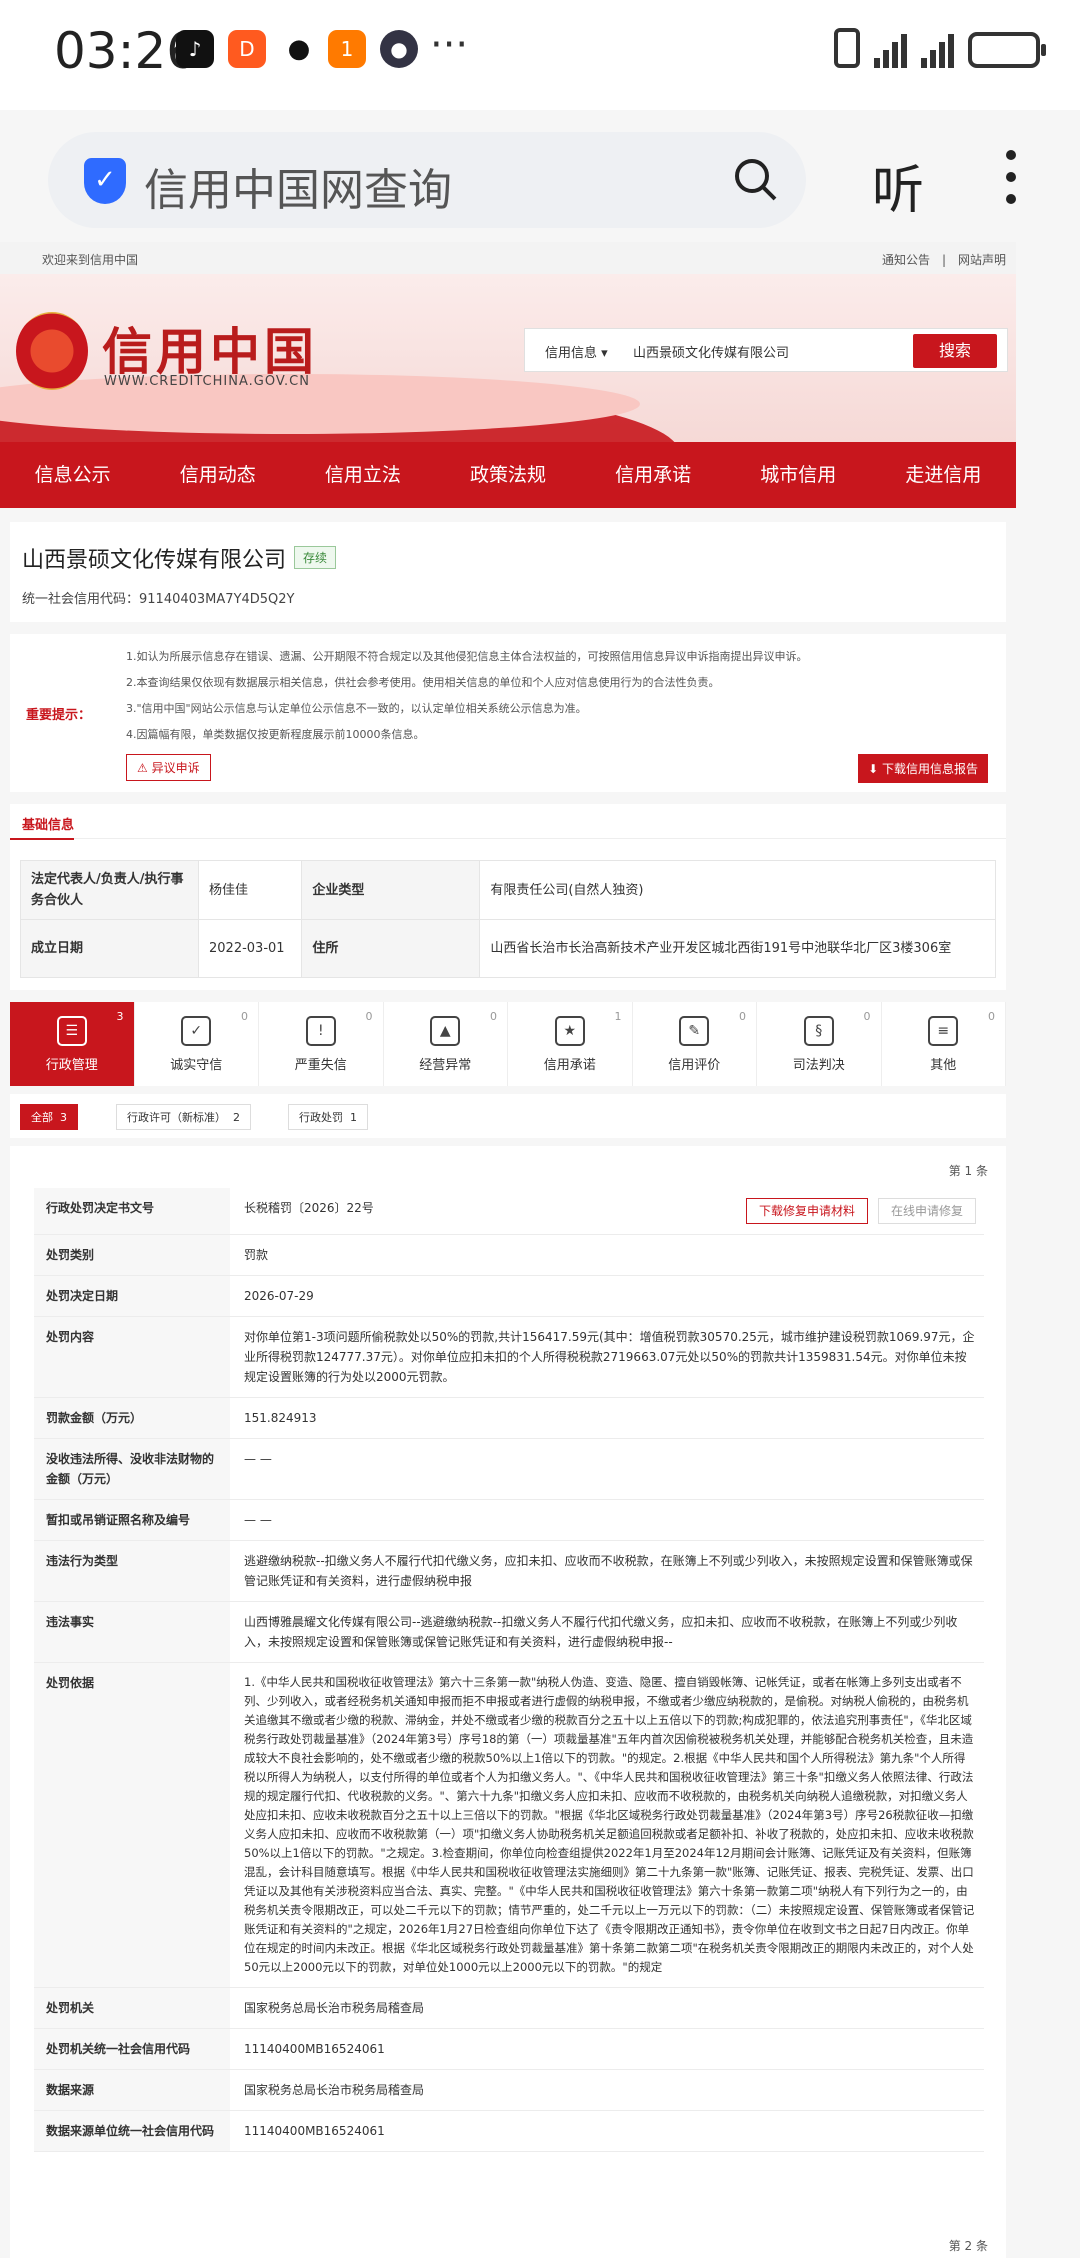 The image size is (1080, 2258). What do you see at coordinates (247, 49) in the screenshot?
I see `didi-icon: D` at bounding box center [247, 49].